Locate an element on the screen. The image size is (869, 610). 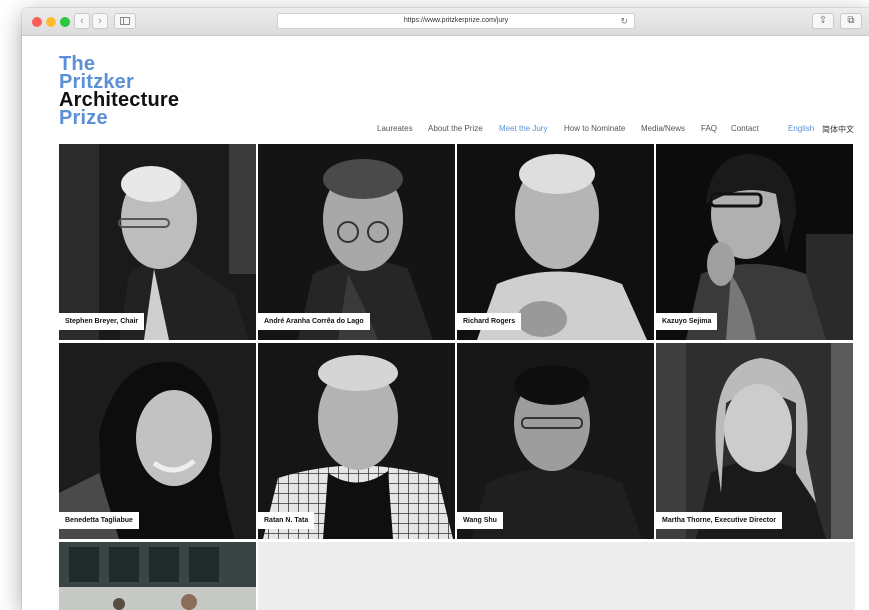
jury-name-label: Benedetta Tagliabue is located at coordinates (99, 520).